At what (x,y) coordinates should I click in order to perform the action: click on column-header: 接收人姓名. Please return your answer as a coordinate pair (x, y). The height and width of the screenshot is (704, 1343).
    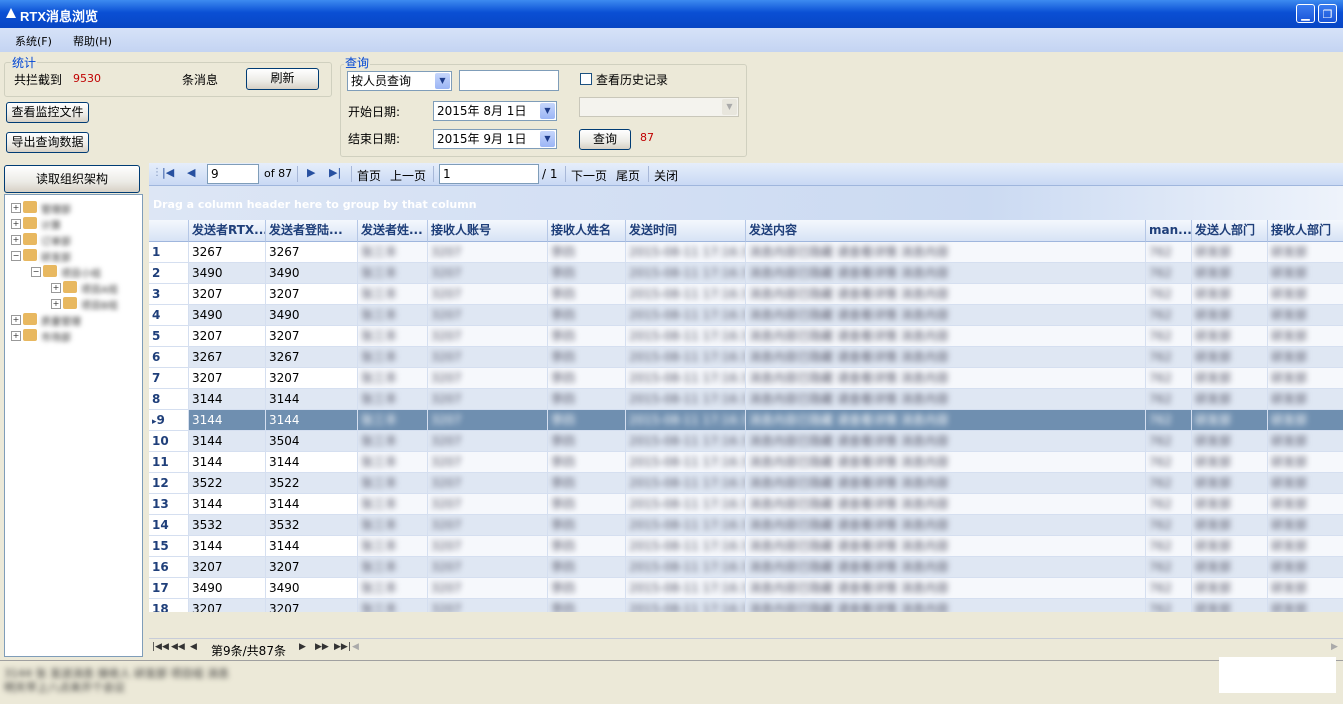
    Looking at the image, I should click on (587, 231).